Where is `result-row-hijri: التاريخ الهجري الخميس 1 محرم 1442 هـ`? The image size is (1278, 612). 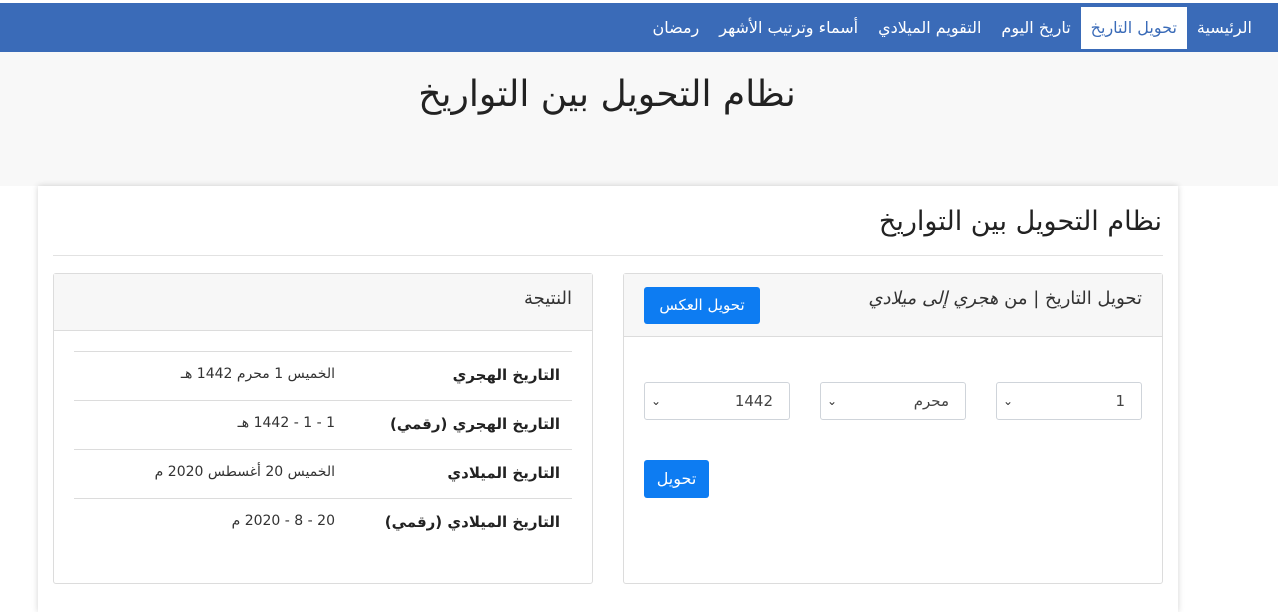 result-row-hijri: التاريخ الهجري الخميس 1 محرم 1442 هـ is located at coordinates (323, 375).